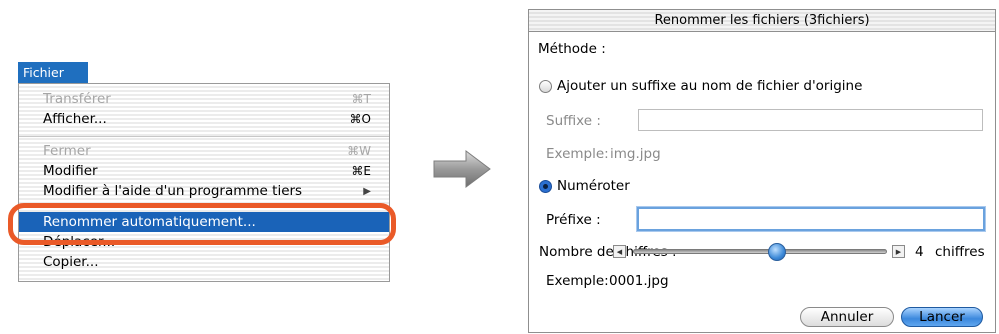  I want to click on menu-item-label: Fermer, so click(67, 151).